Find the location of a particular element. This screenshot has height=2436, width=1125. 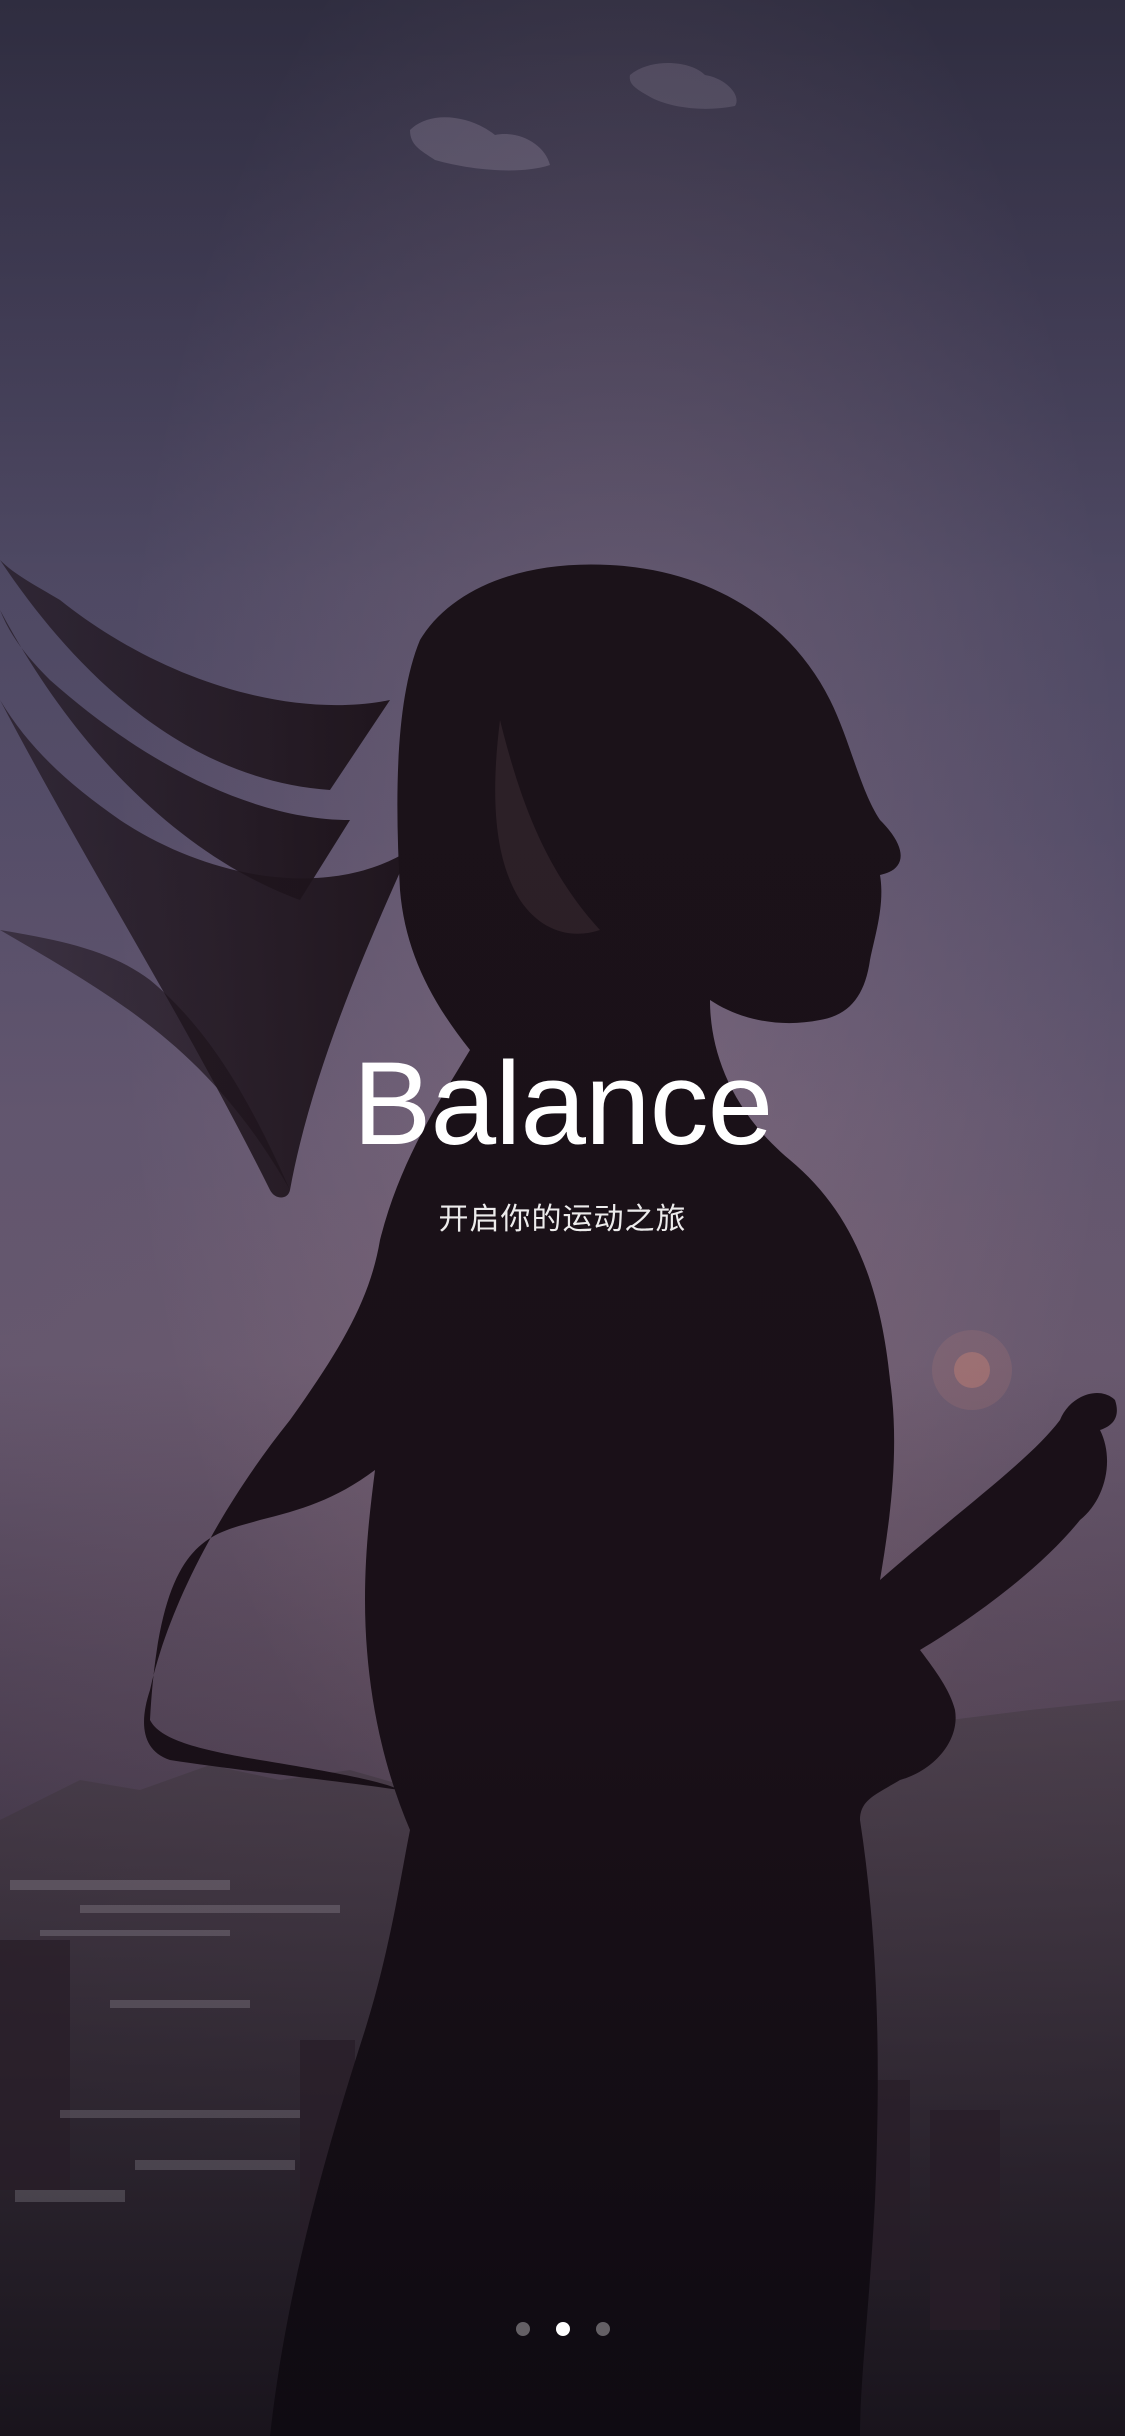

page-indicator is located at coordinates (562, 2329).